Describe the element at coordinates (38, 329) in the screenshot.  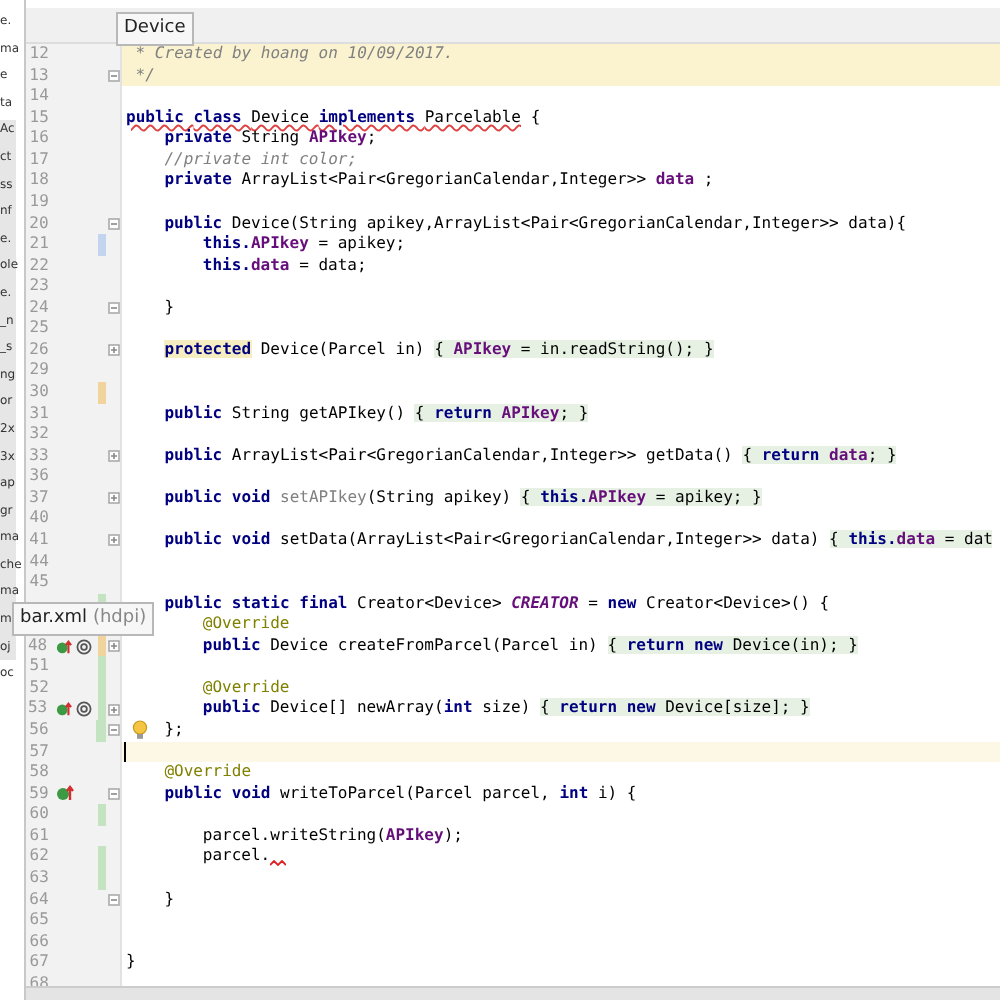
I see `line-number: 25` at that location.